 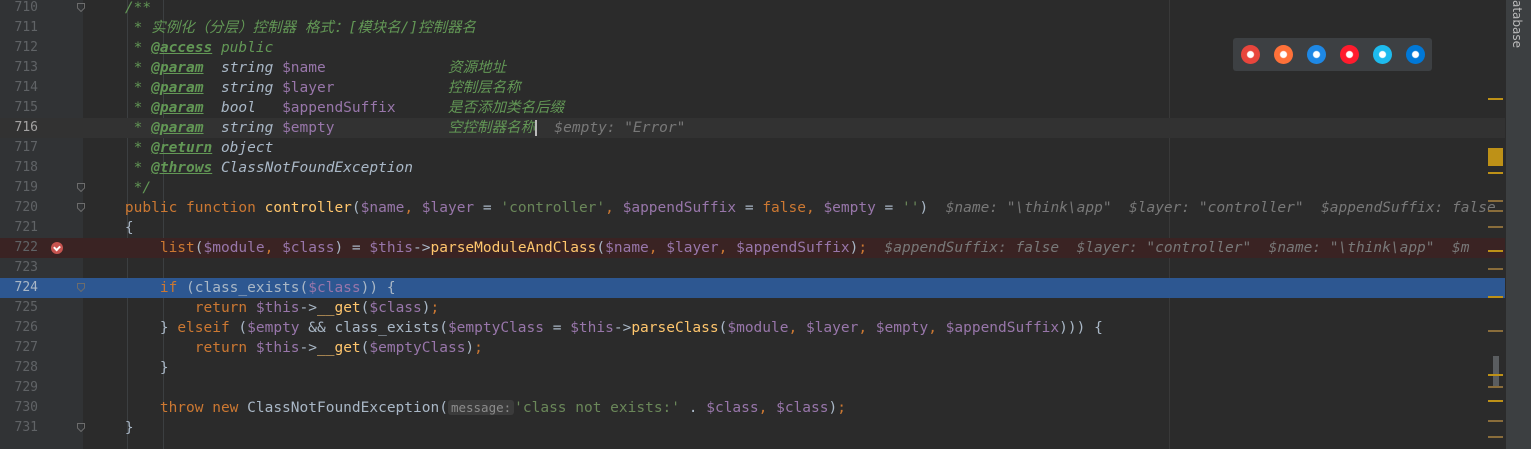 I want to click on edge-icon, so click(x=1415, y=54).